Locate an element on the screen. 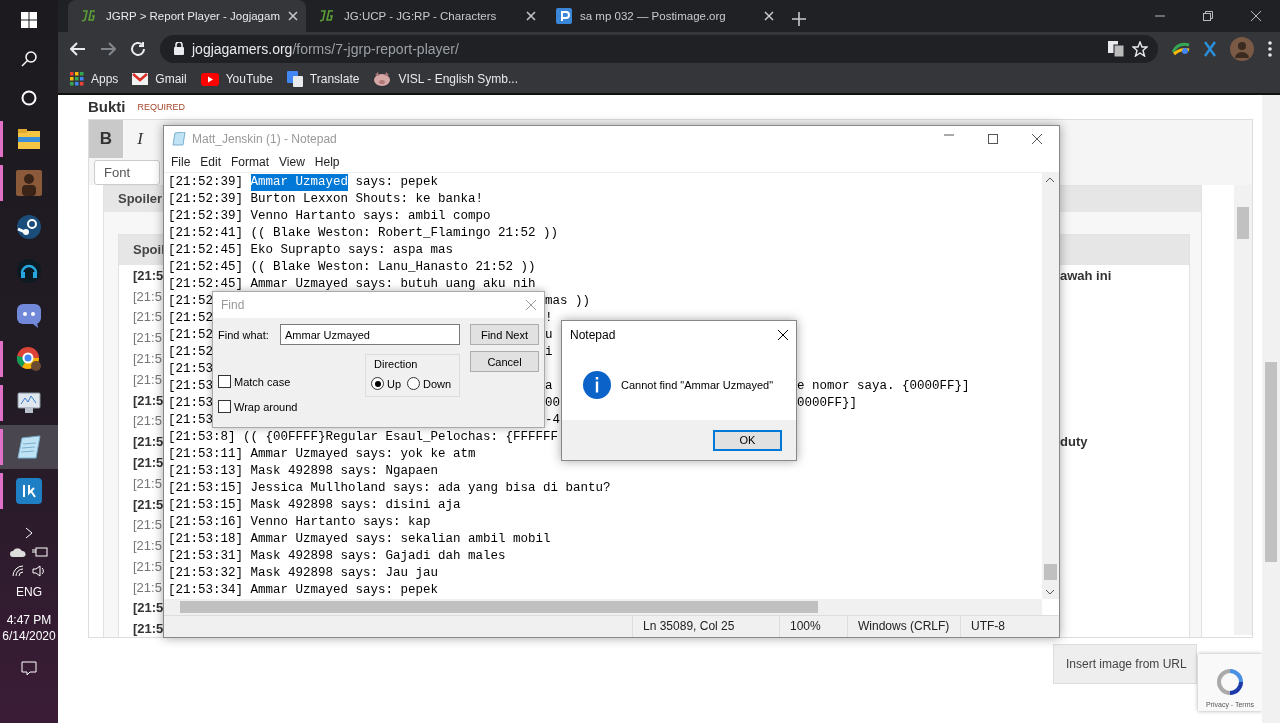 The height and width of the screenshot is (723, 1280). dialog-button: Cancel is located at coordinates (504, 361).